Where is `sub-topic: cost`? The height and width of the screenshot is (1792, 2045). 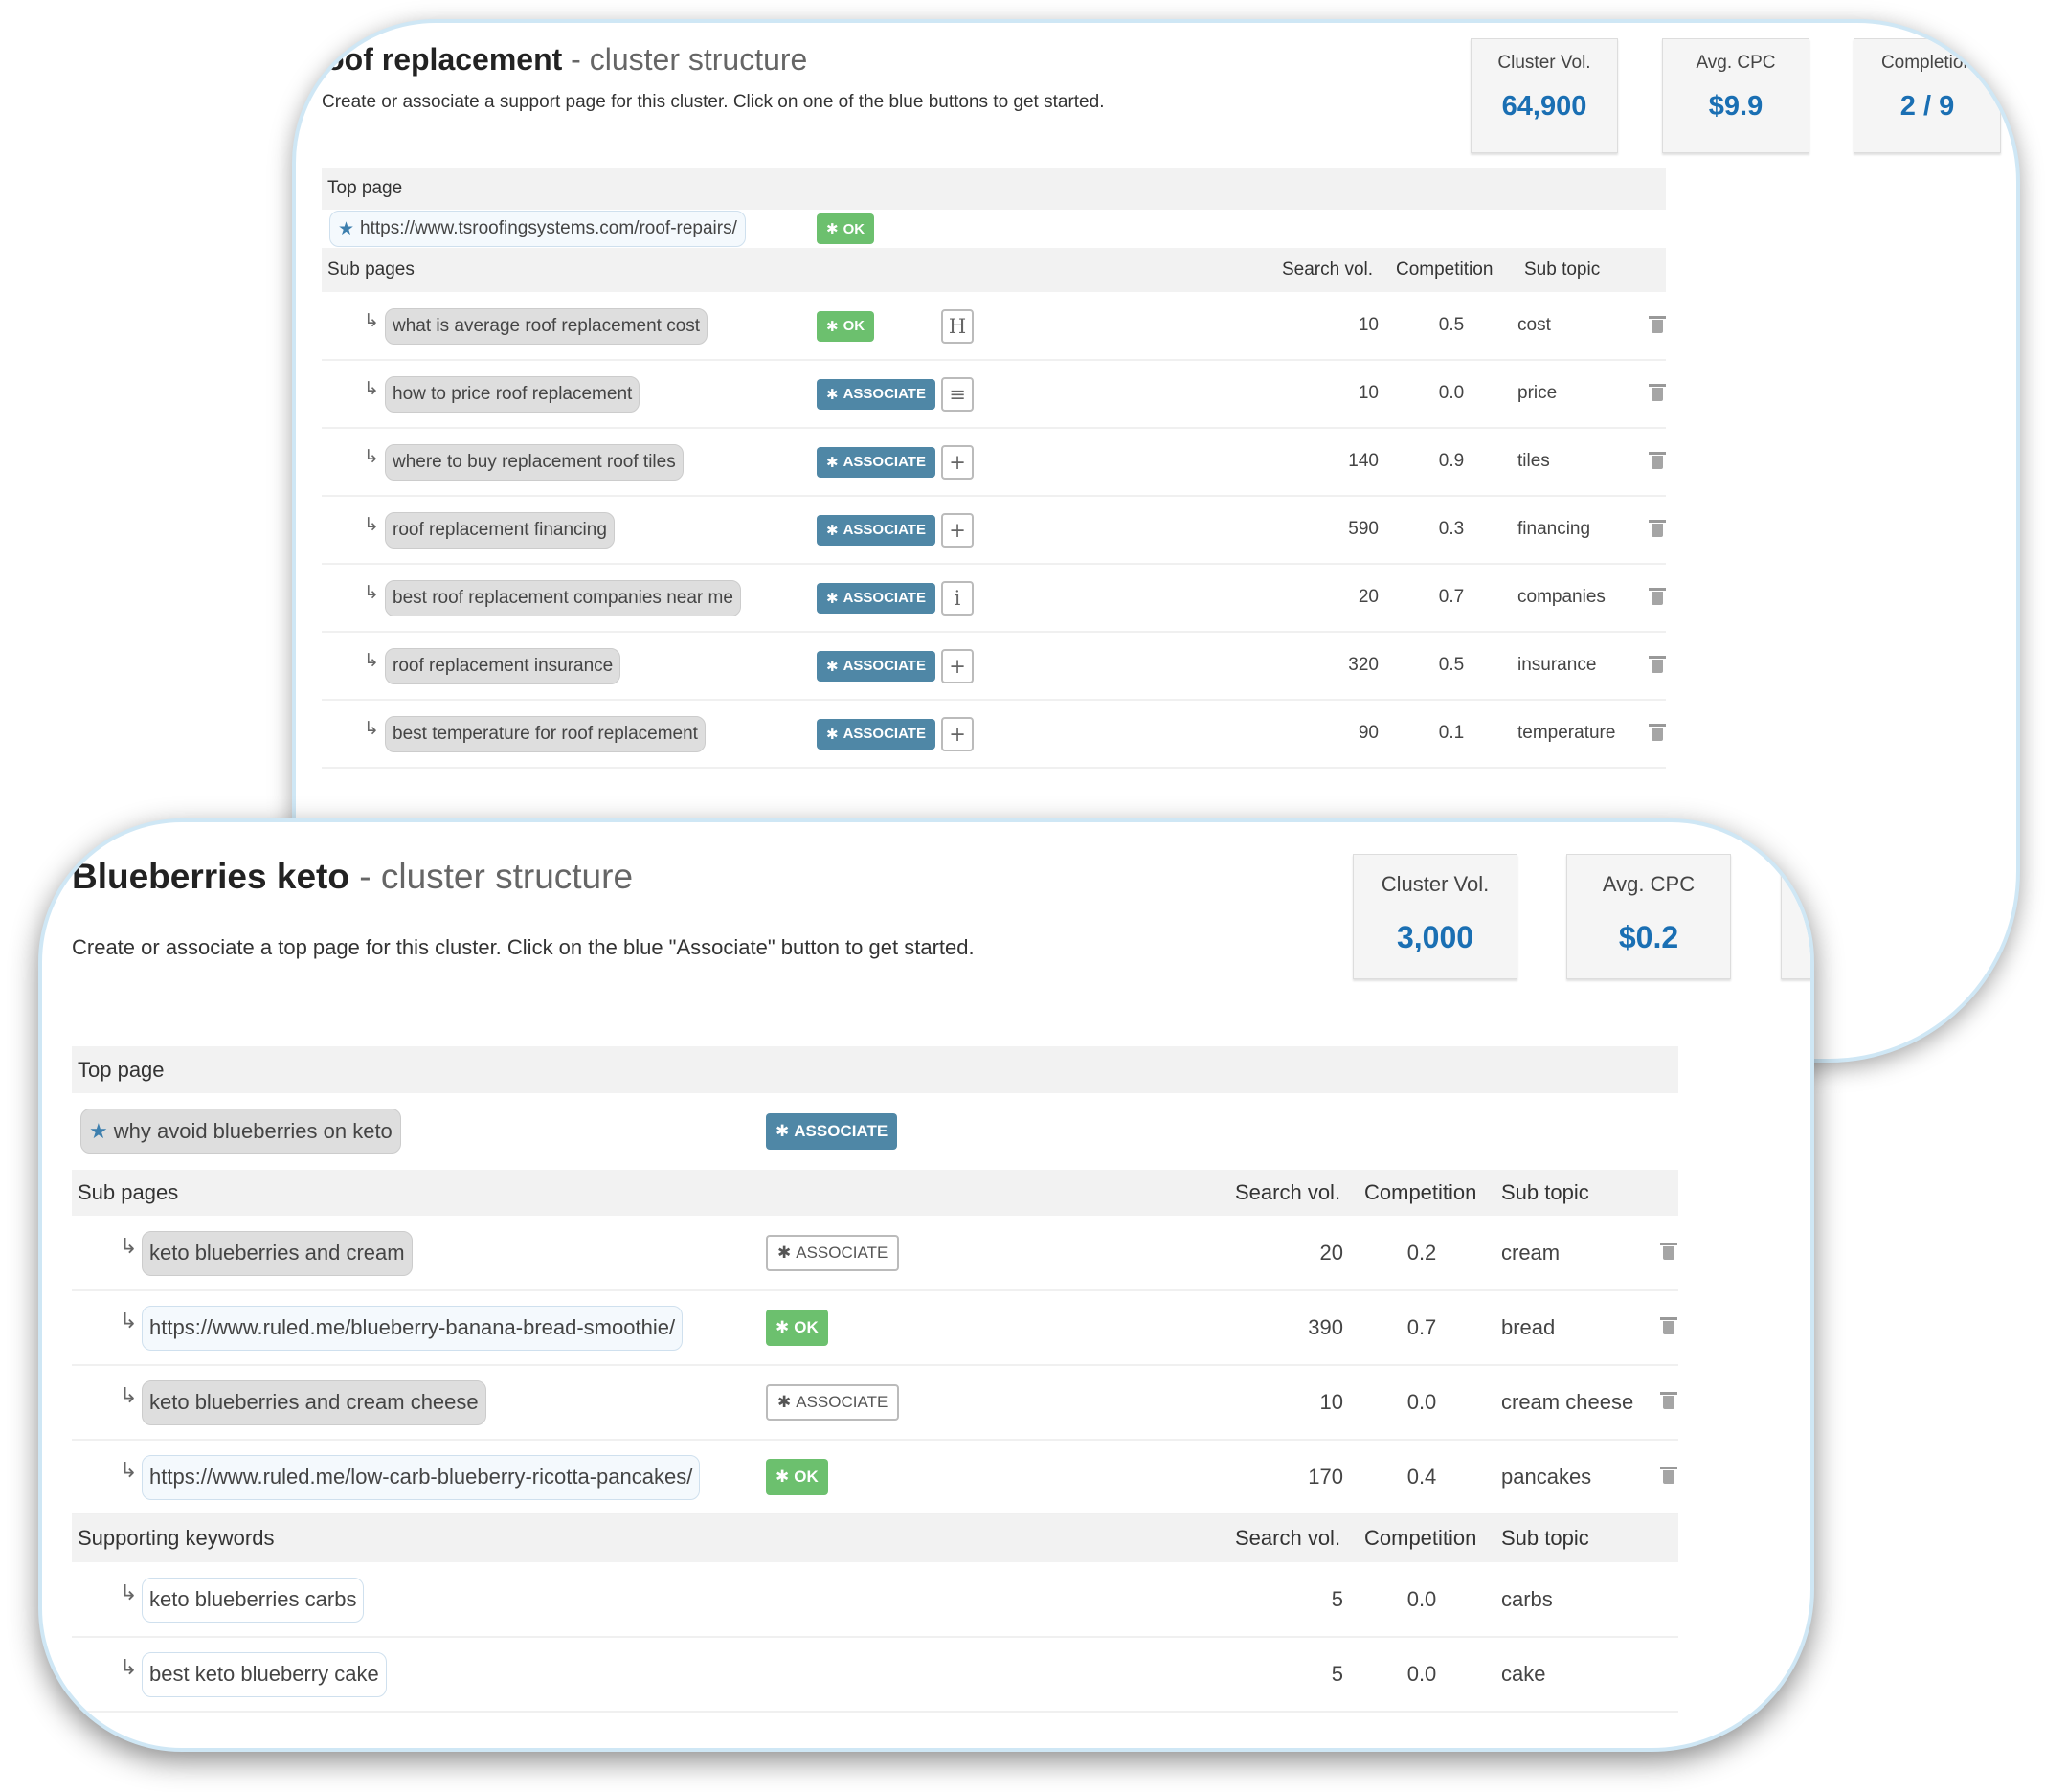
sub-topic: cost is located at coordinates (1534, 325).